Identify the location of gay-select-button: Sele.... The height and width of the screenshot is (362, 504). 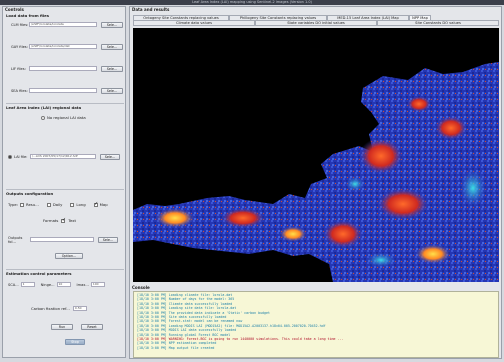
(112, 46).